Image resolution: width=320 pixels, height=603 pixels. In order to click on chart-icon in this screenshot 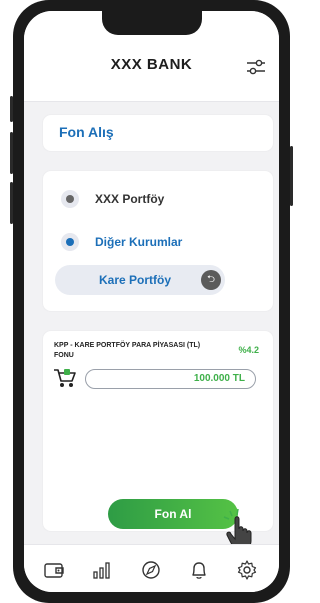, I will do `click(102, 570)`.